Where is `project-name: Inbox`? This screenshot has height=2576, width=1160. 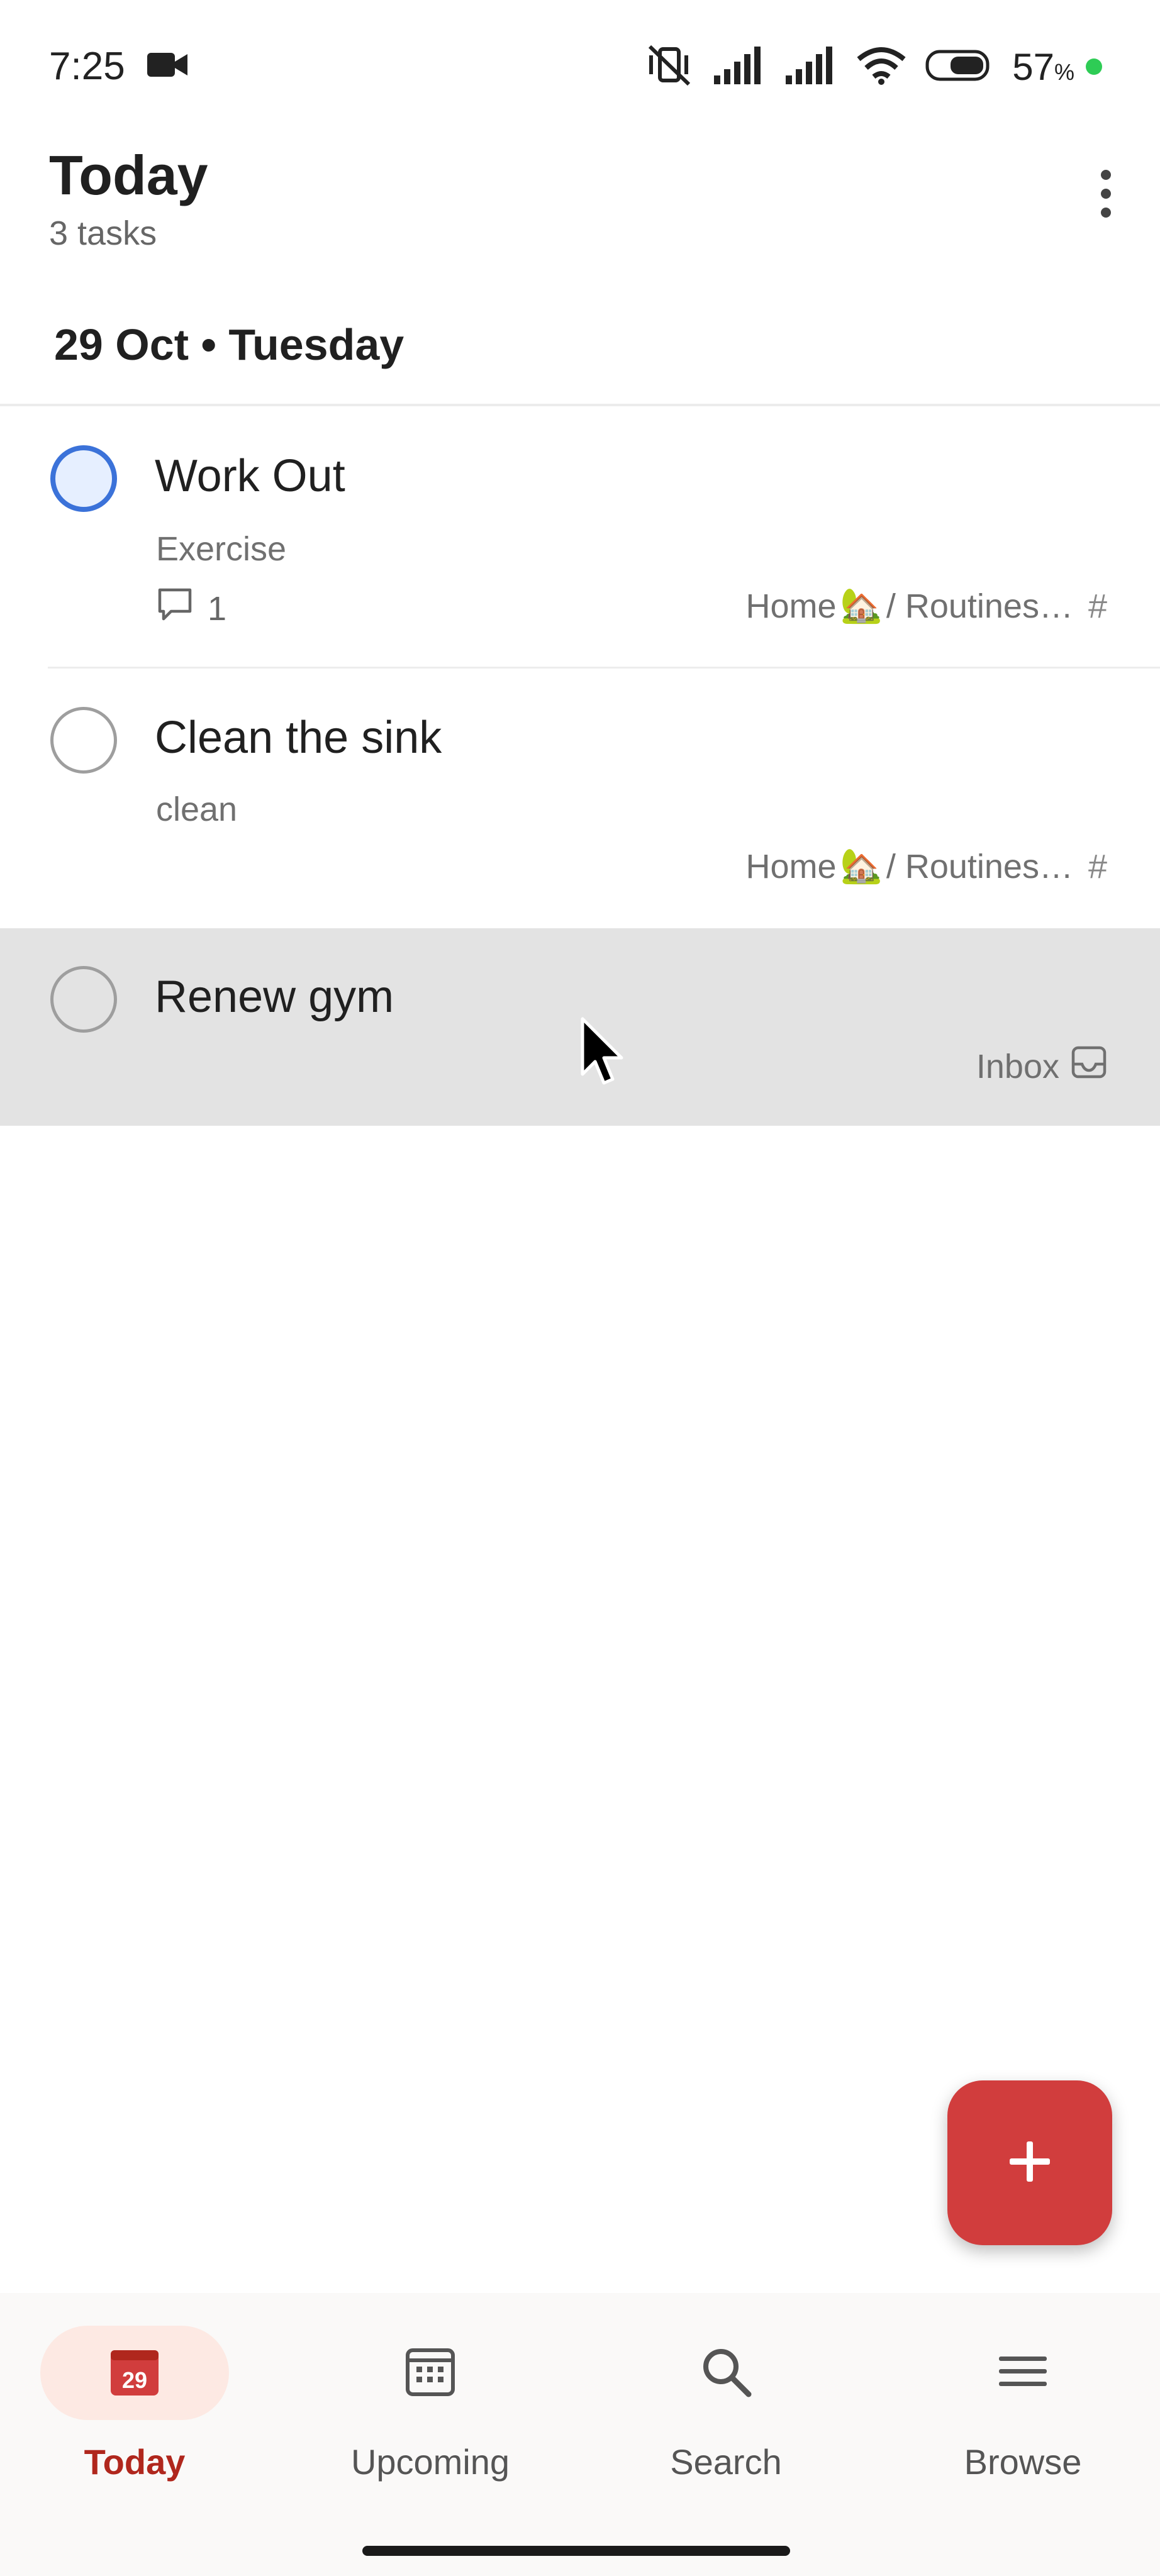 project-name: Inbox is located at coordinates (1017, 1066).